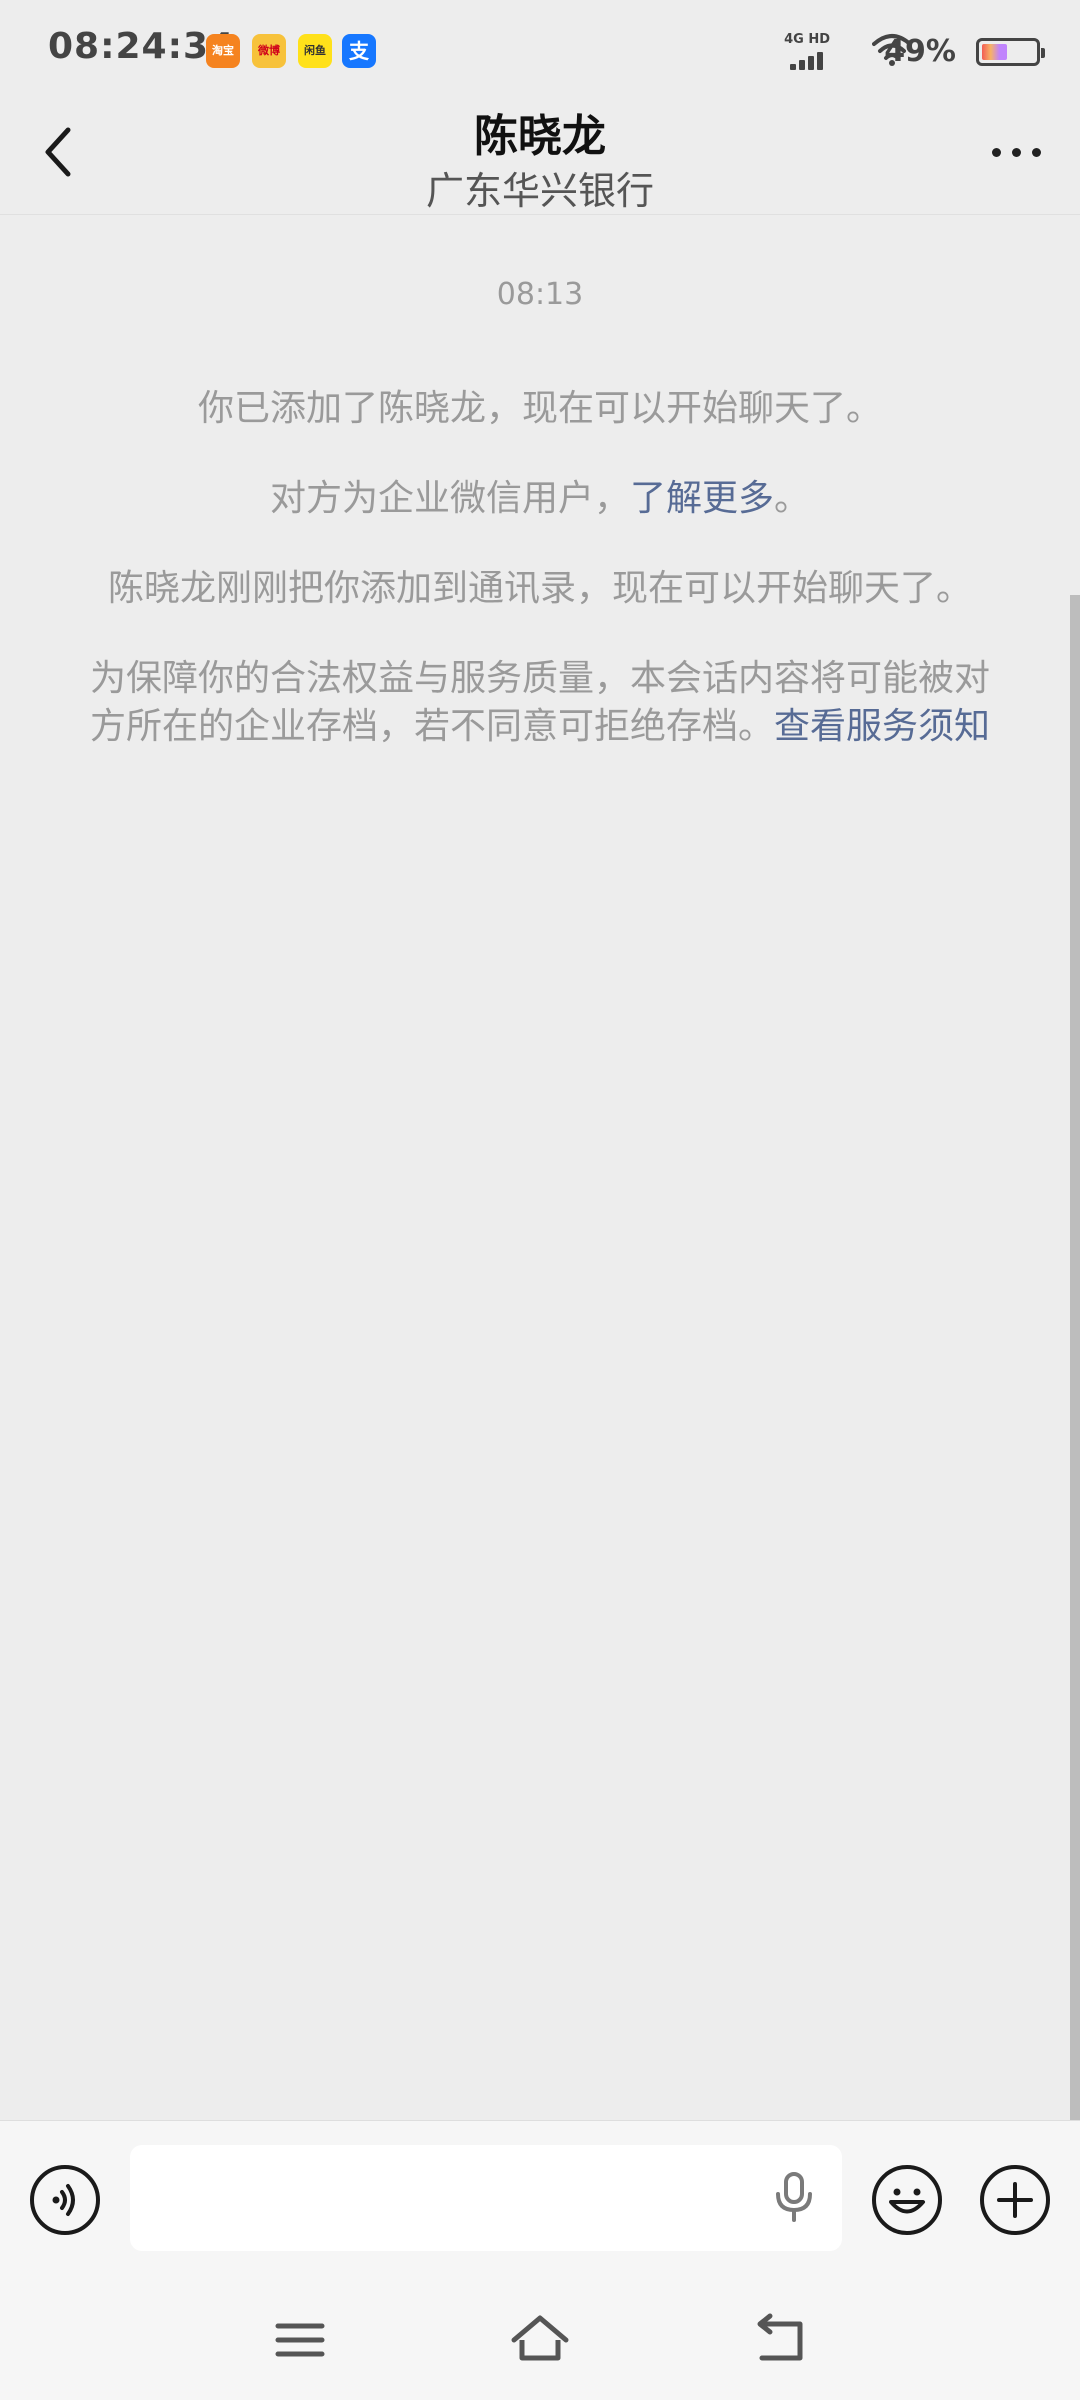 Image resolution: width=1080 pixels, height=2400 pixels. I want to click on microphone-icon, so click(794, 2198).